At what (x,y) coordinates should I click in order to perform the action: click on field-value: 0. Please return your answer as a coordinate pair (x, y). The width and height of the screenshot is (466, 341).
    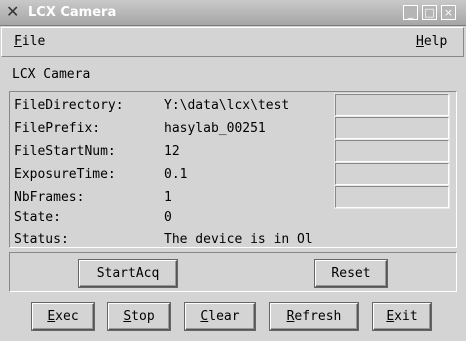
    Looking at the image, I should click on (168, 217).